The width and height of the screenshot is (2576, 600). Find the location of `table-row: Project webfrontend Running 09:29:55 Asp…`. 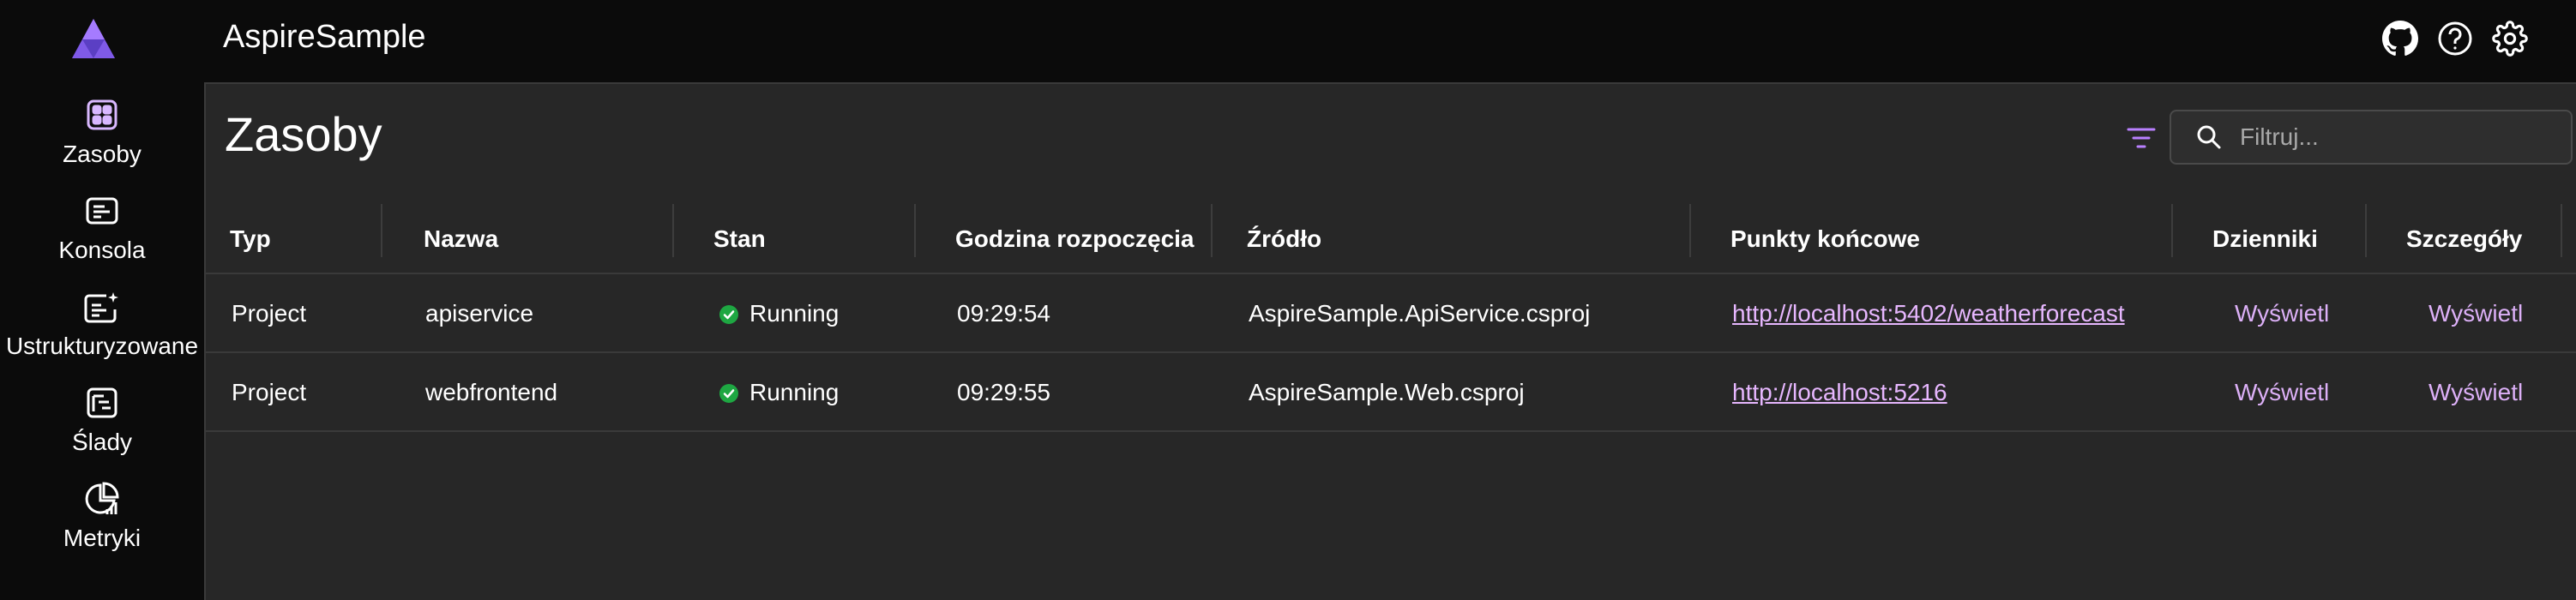

table-row: Project webfrontend Running 09:29:55 Asp… is located at coordinates (1391, 392).